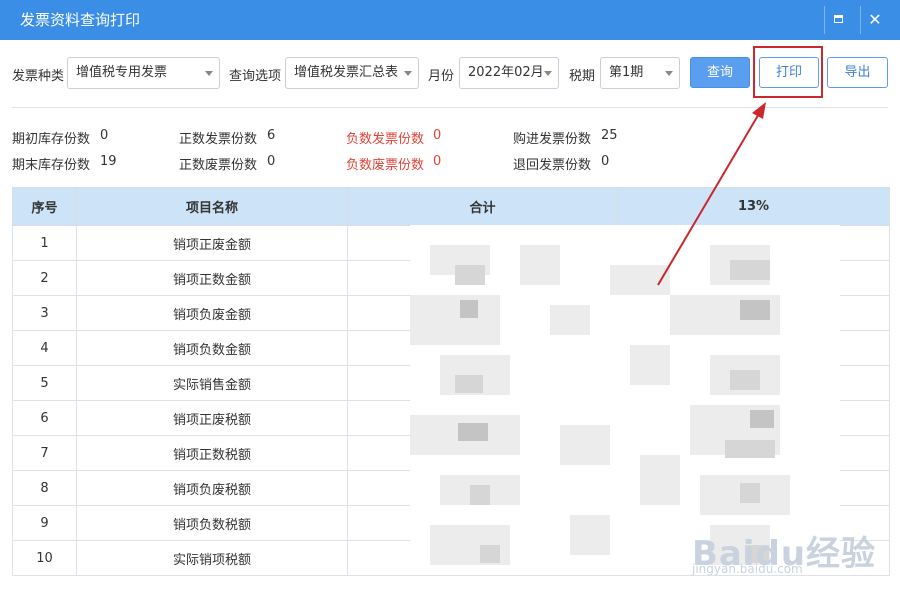 The image size is (900, 600). What do you see at coordinates (792, 541) in the screenshot?
I see `baidu-watermark: Baidu经验 jingyan.baidu.com` at bounding box center [792, 541].